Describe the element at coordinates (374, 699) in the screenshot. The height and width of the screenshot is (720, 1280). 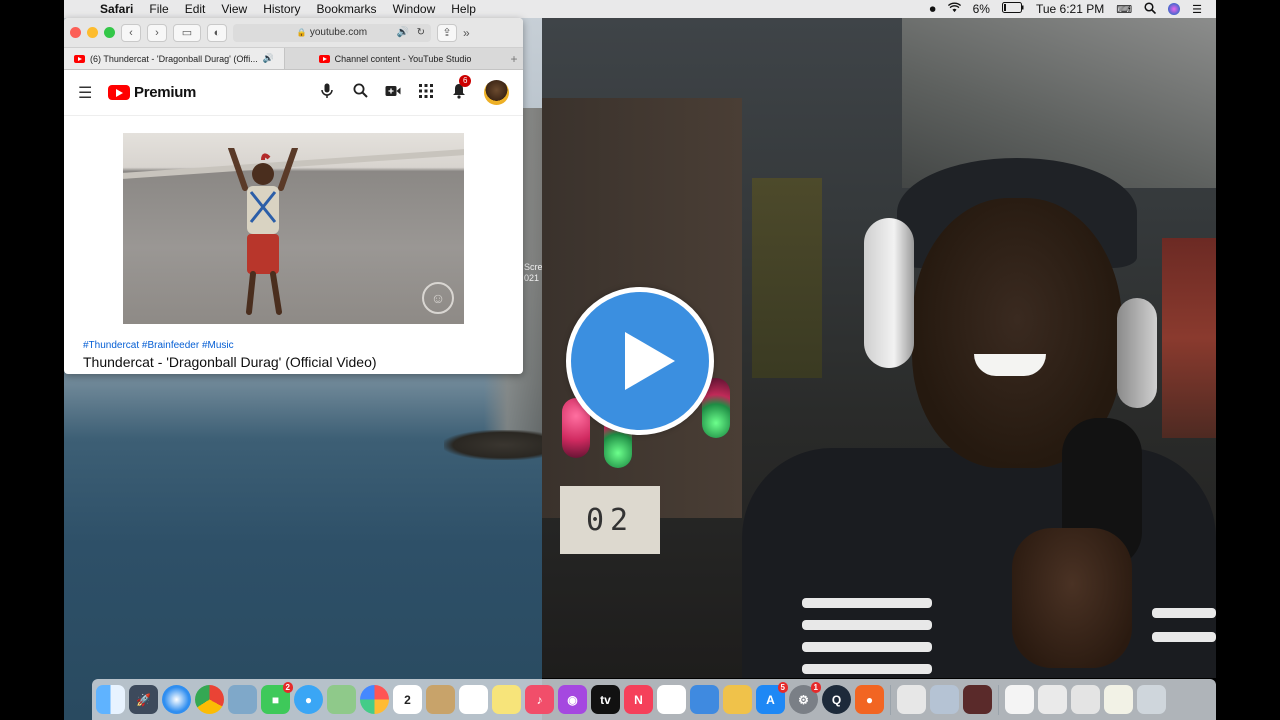
I see `photos-icon` at that location.